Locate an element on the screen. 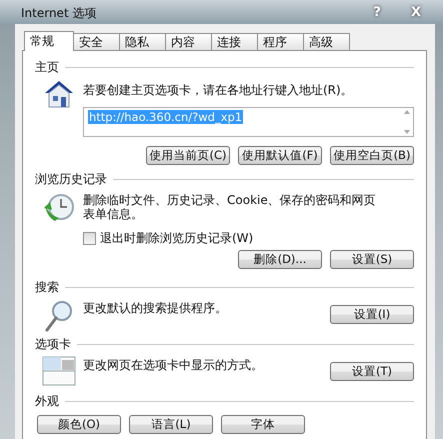 Image resolution: width=443 pixels, height=439 pixels. house-icon is located at coordinates (59, 94).